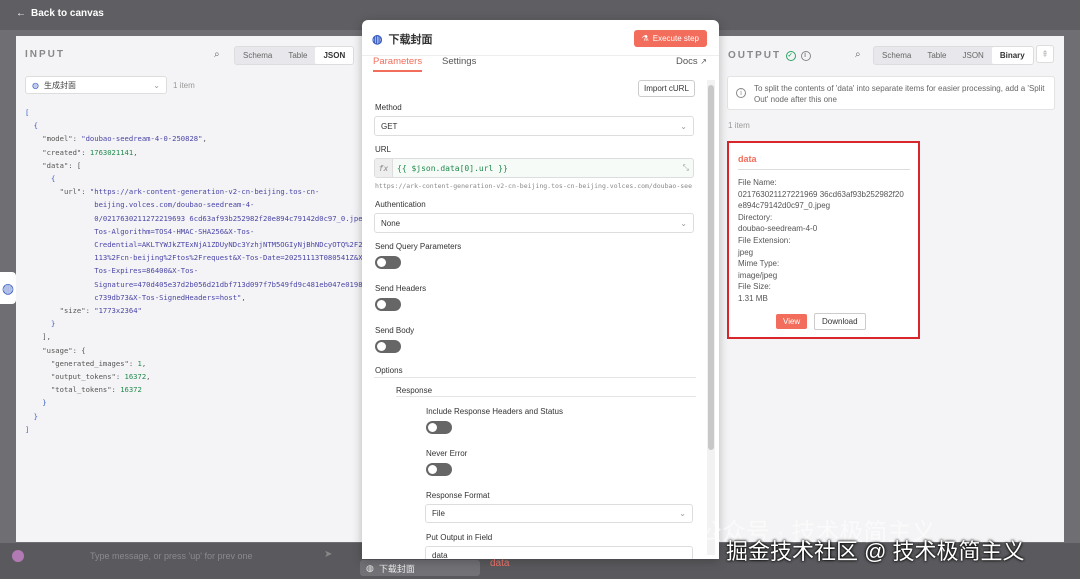  Describe the element at coordinates (791, 55) in the screenshot. I see `check-circle-icon: ✓` at that location.